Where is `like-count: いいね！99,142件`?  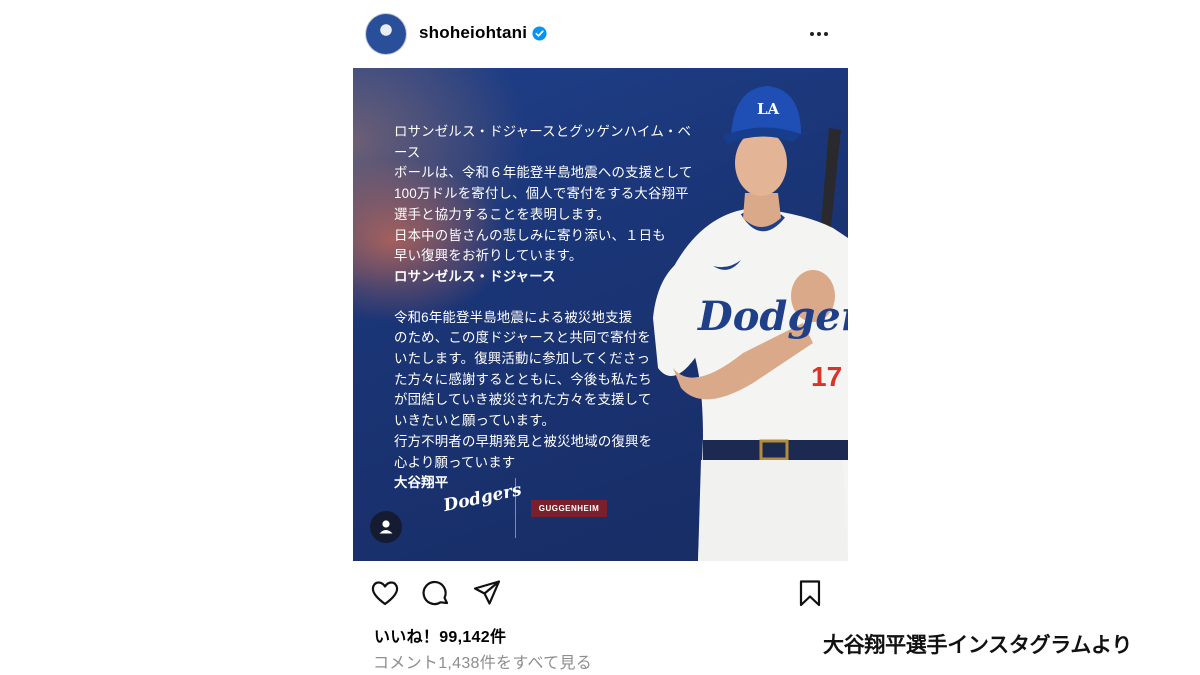
like-count: いいね！99,142件 is located at coordinates (440, 635).